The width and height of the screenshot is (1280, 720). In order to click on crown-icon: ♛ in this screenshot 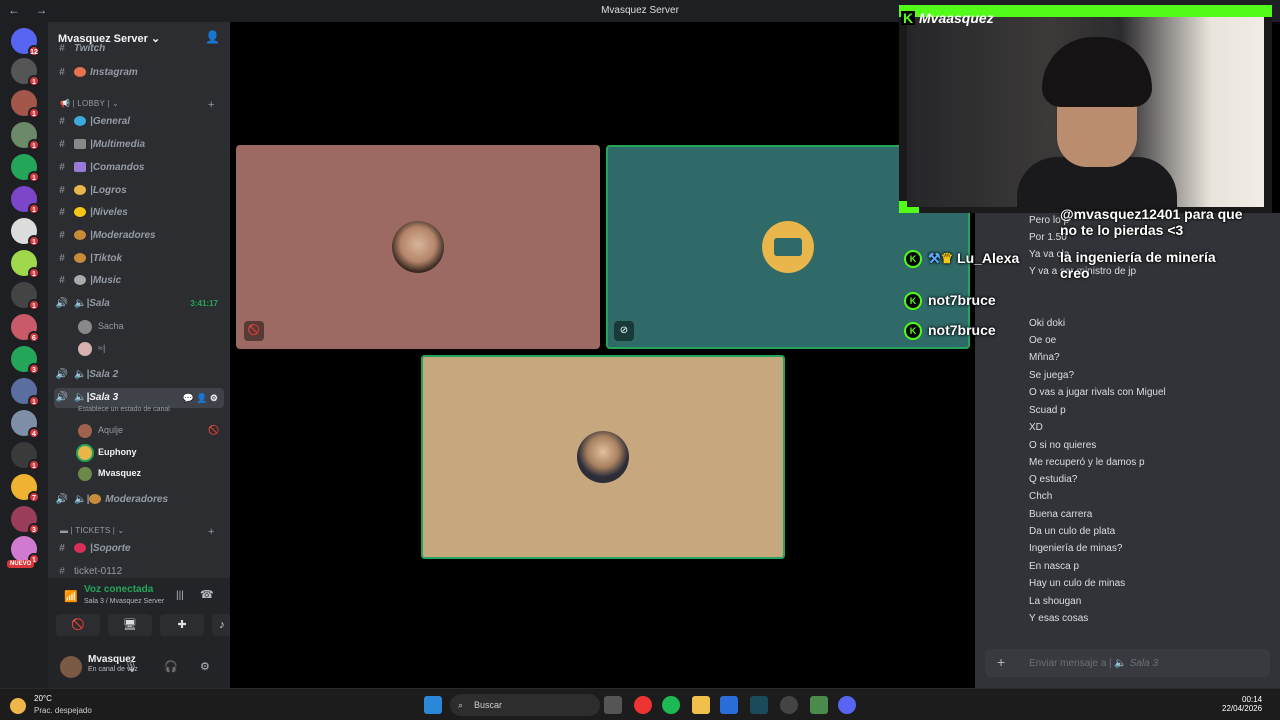, I will do `click(947, 258)`.